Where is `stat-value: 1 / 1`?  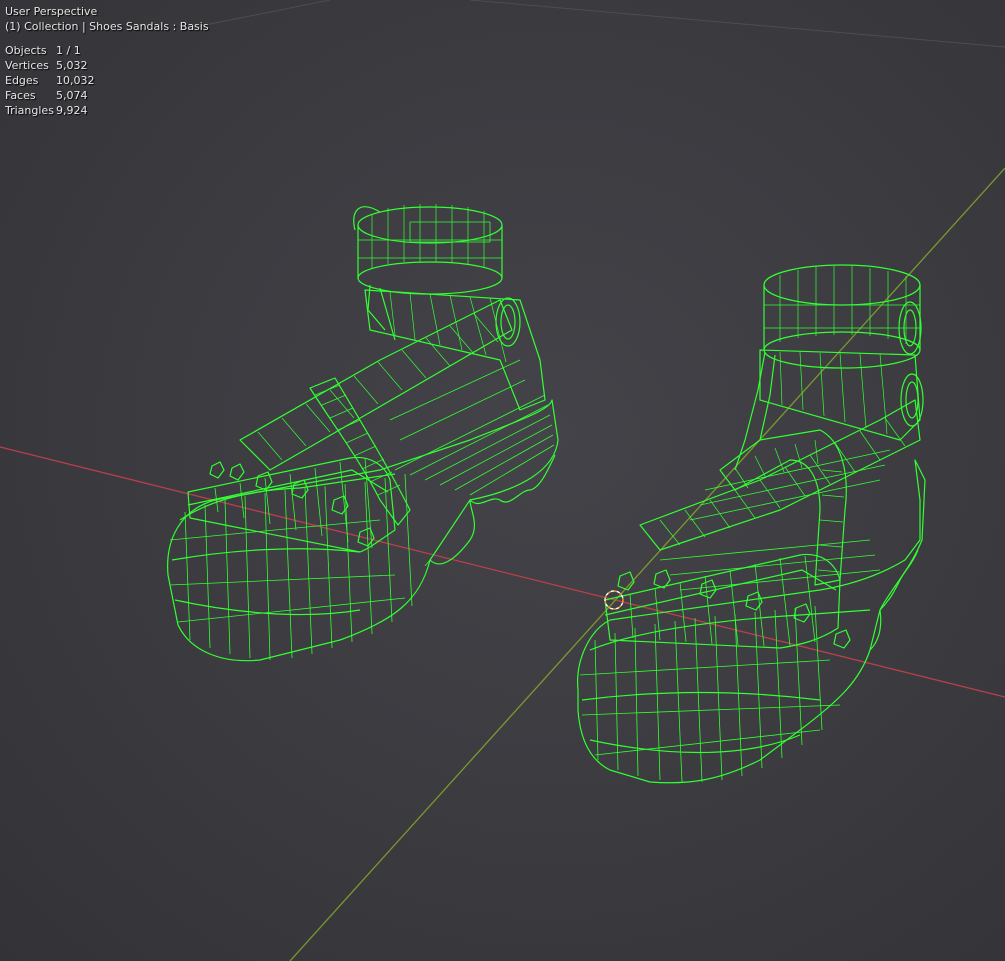 stat-value: 1 / 1 is located at coordinates (68, 50).